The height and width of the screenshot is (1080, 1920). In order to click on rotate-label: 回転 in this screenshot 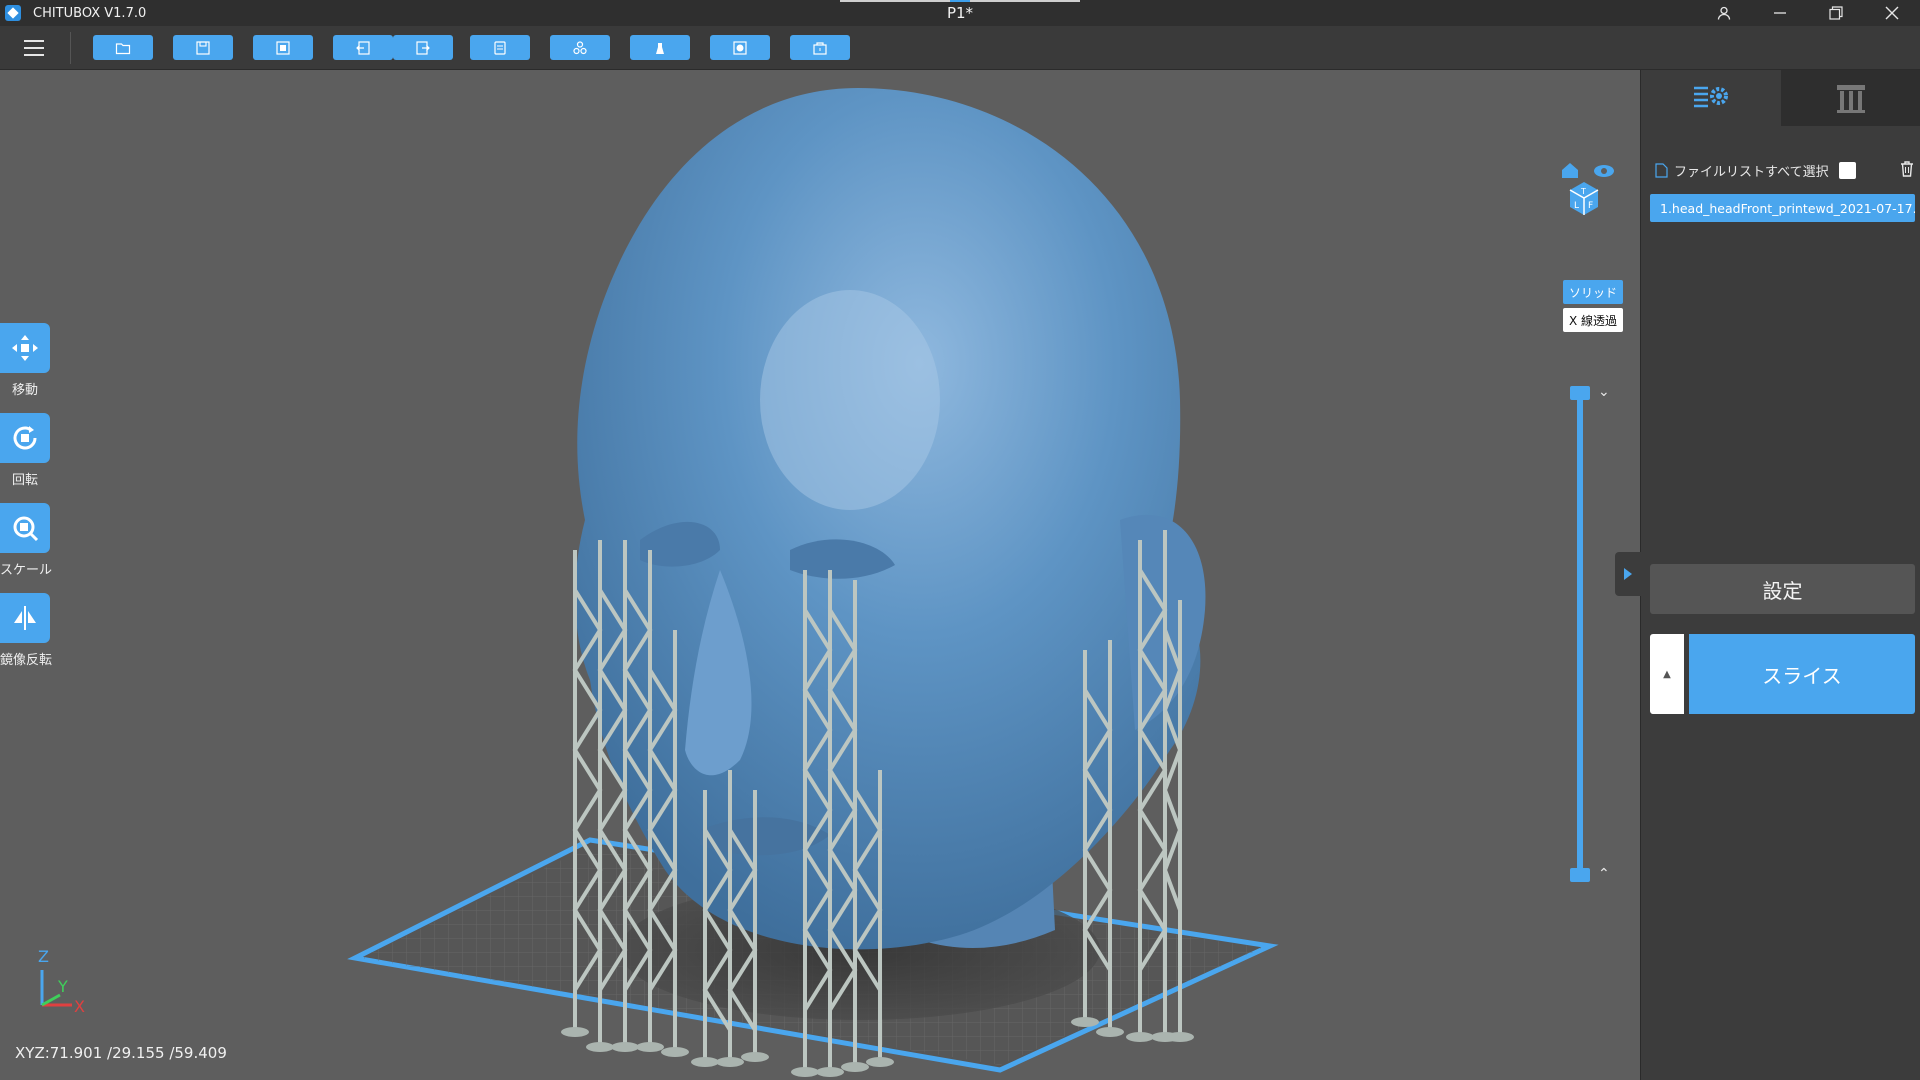, I will do `click(24, 480)`.